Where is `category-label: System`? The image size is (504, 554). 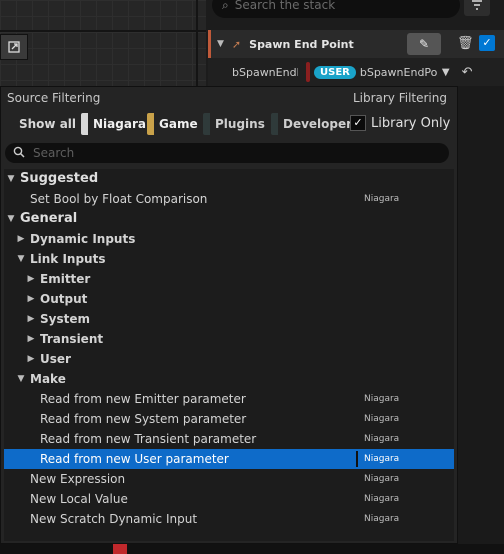 category-label: System is located at coordinates (65, 319).